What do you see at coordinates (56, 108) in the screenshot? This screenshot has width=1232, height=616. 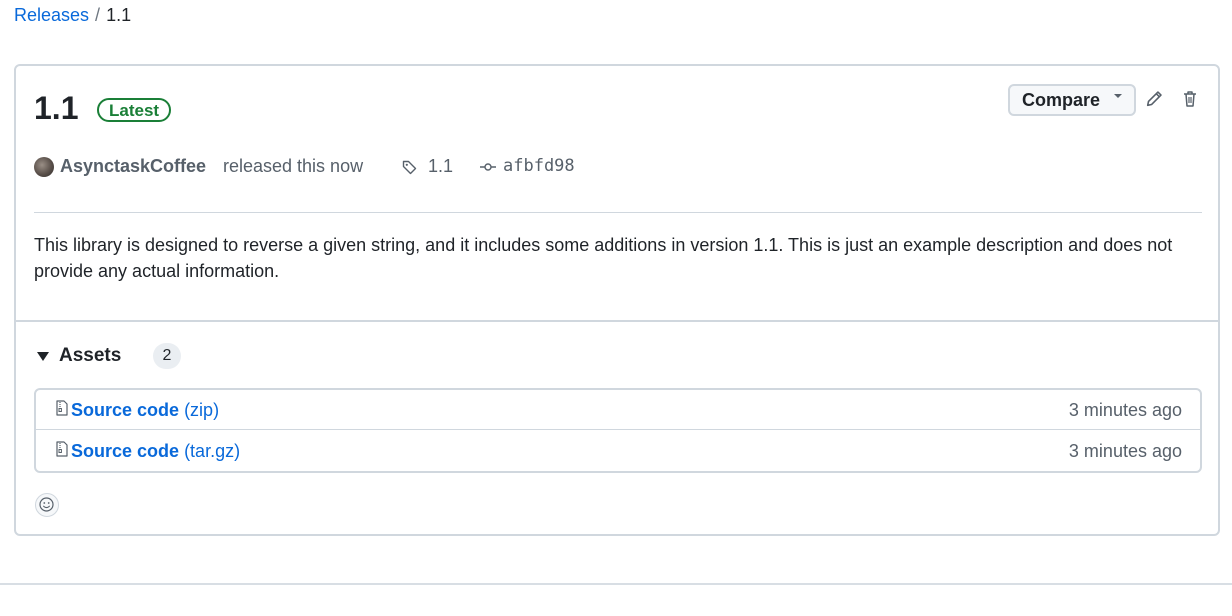 I see `release-title: 1.1` at bounding box center [56, 108].